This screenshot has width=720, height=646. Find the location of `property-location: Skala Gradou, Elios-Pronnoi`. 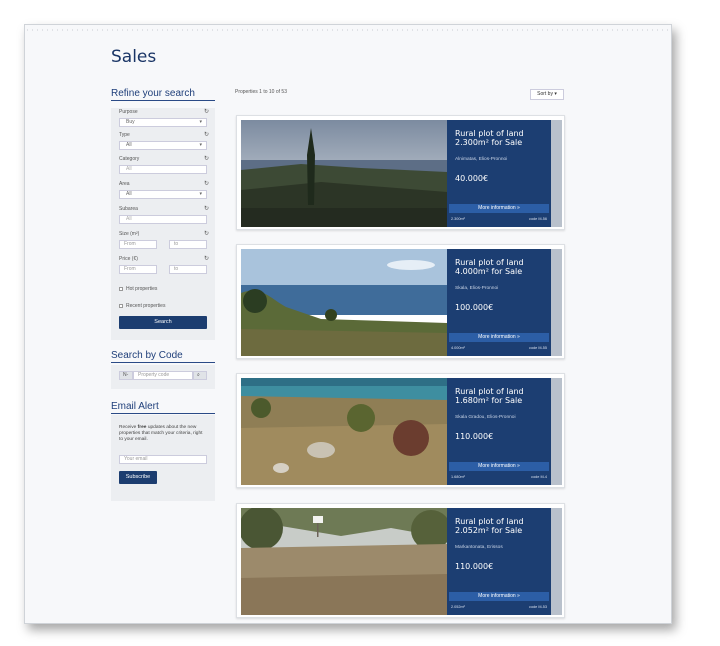

property-location: Skala Gradou, Elios-Pronnoi is located at coordinates (485, 417).